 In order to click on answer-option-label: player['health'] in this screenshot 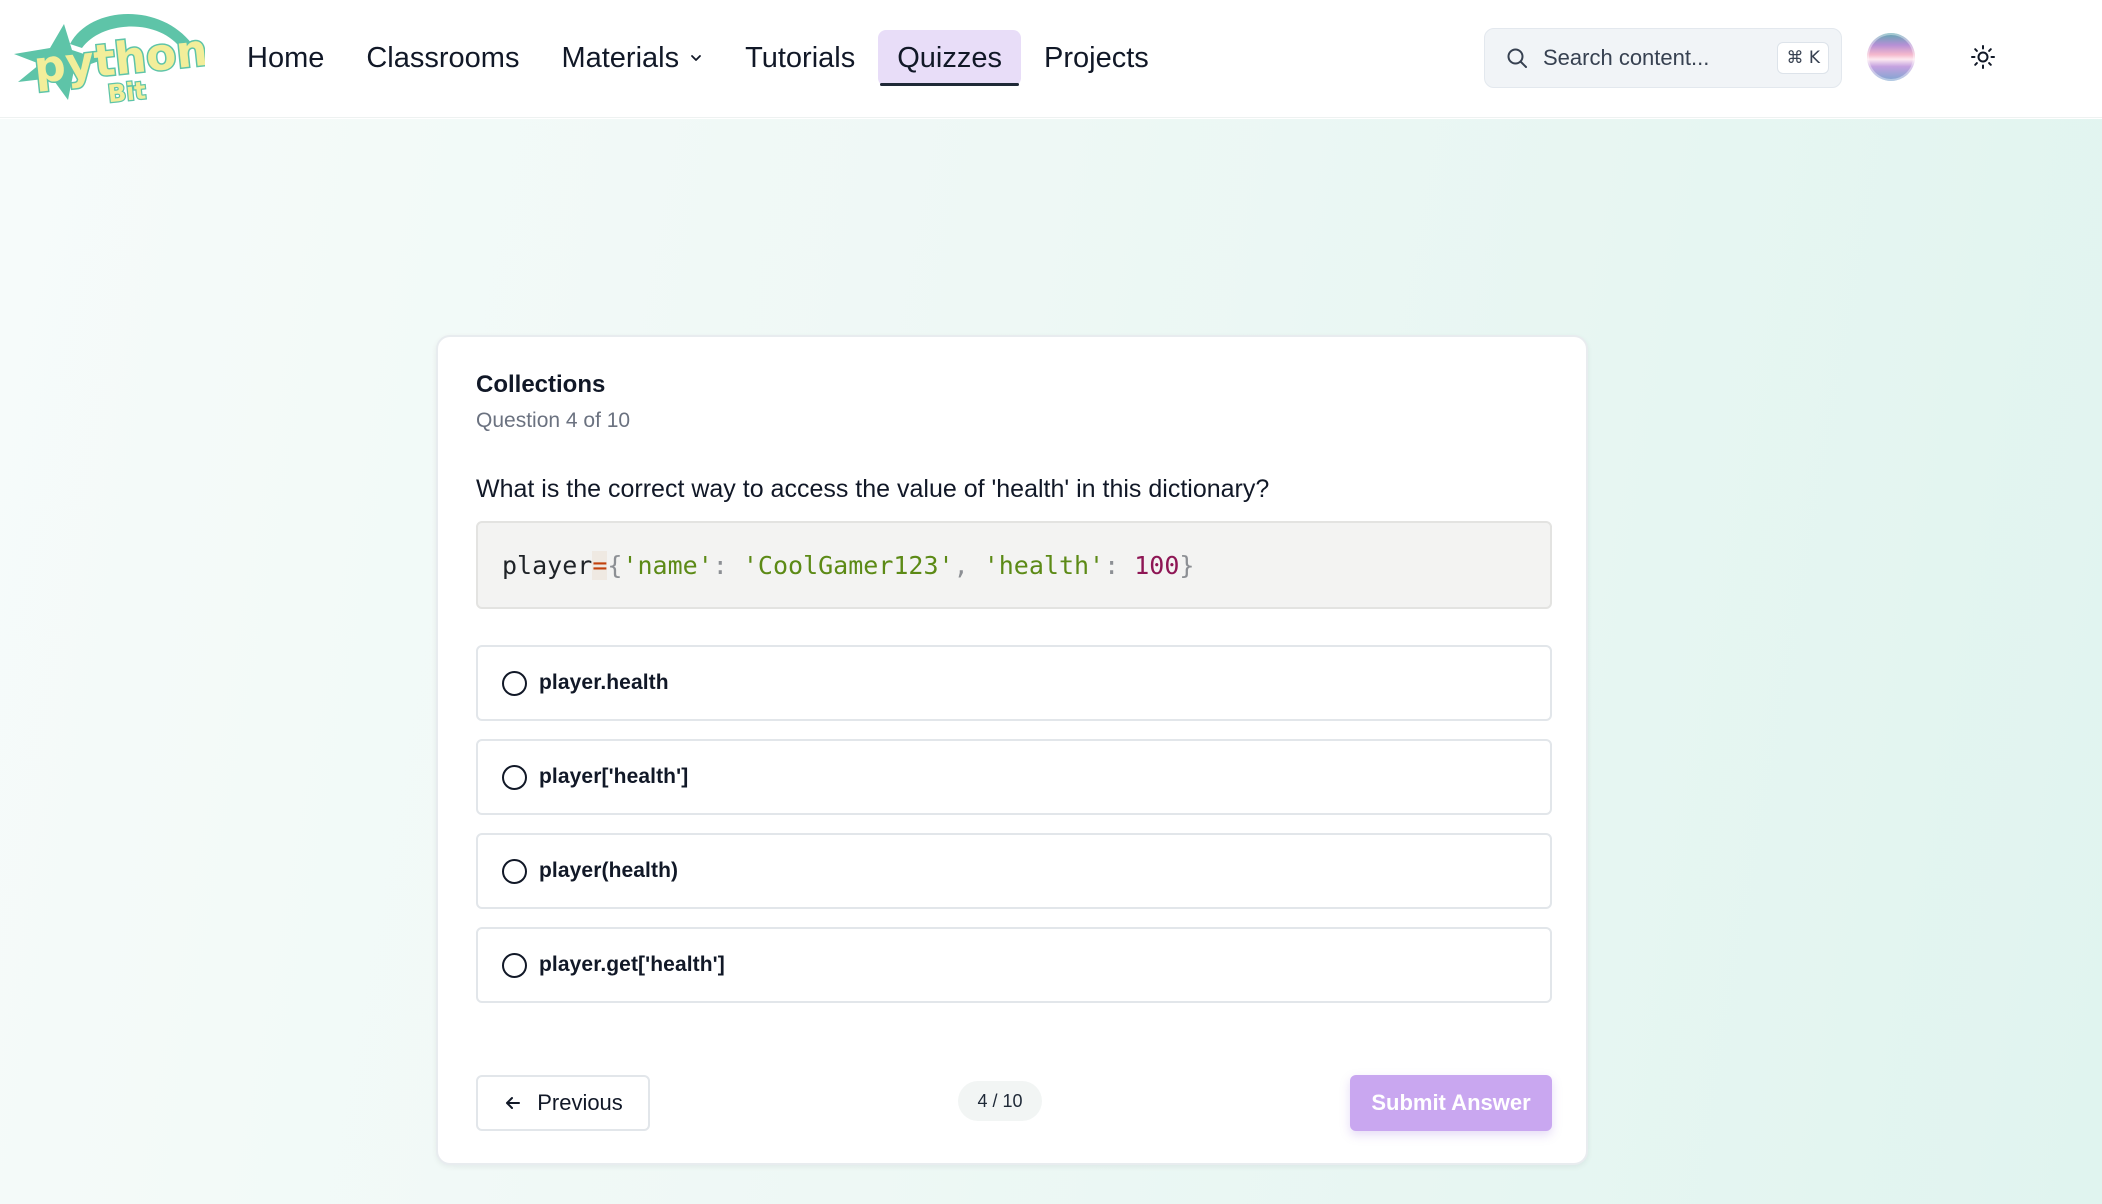, I will do `click(614, 776)`.